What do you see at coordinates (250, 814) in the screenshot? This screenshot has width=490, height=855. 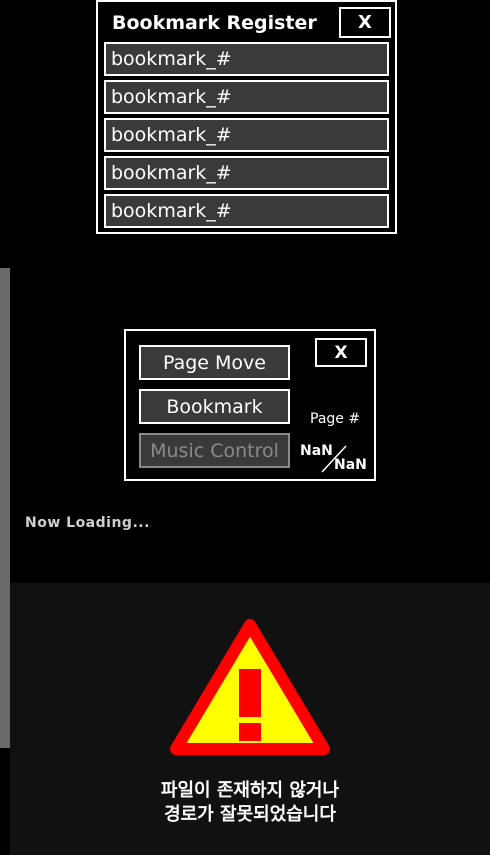 I see `error-message-line-2: 경로가 잘못되었습니다` at bounding box center [250, 814].